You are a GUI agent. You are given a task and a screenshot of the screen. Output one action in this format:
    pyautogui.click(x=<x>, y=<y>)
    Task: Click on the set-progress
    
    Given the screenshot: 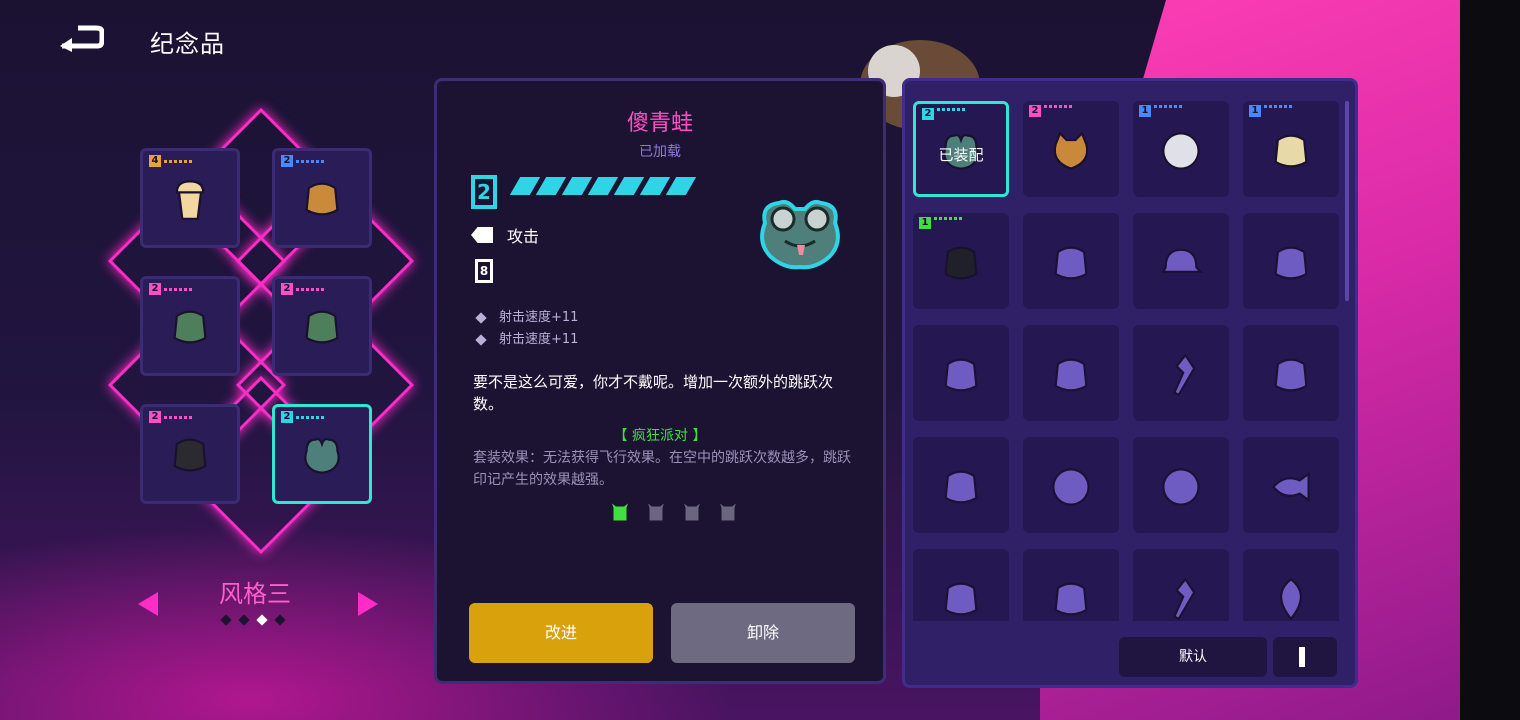 What is the action you would take?
    pyautogui.click(x=674, y=511)
    